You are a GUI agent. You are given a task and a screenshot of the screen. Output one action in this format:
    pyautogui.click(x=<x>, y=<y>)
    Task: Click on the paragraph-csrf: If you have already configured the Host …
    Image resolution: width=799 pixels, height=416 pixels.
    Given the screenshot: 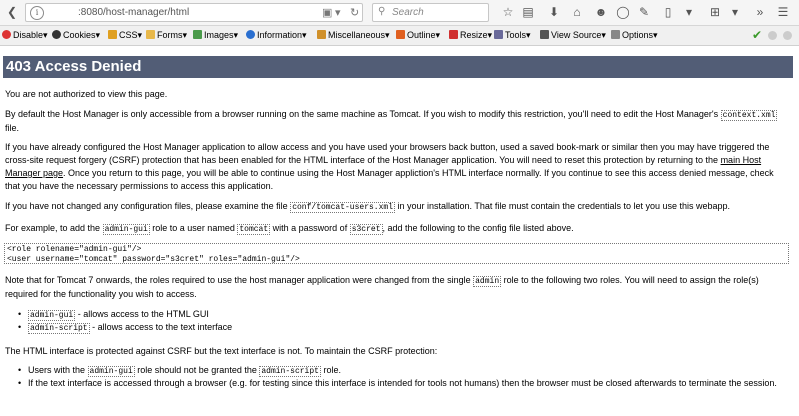 What is the action you would take?
    pyautogui.click(x=389, y=166)
    